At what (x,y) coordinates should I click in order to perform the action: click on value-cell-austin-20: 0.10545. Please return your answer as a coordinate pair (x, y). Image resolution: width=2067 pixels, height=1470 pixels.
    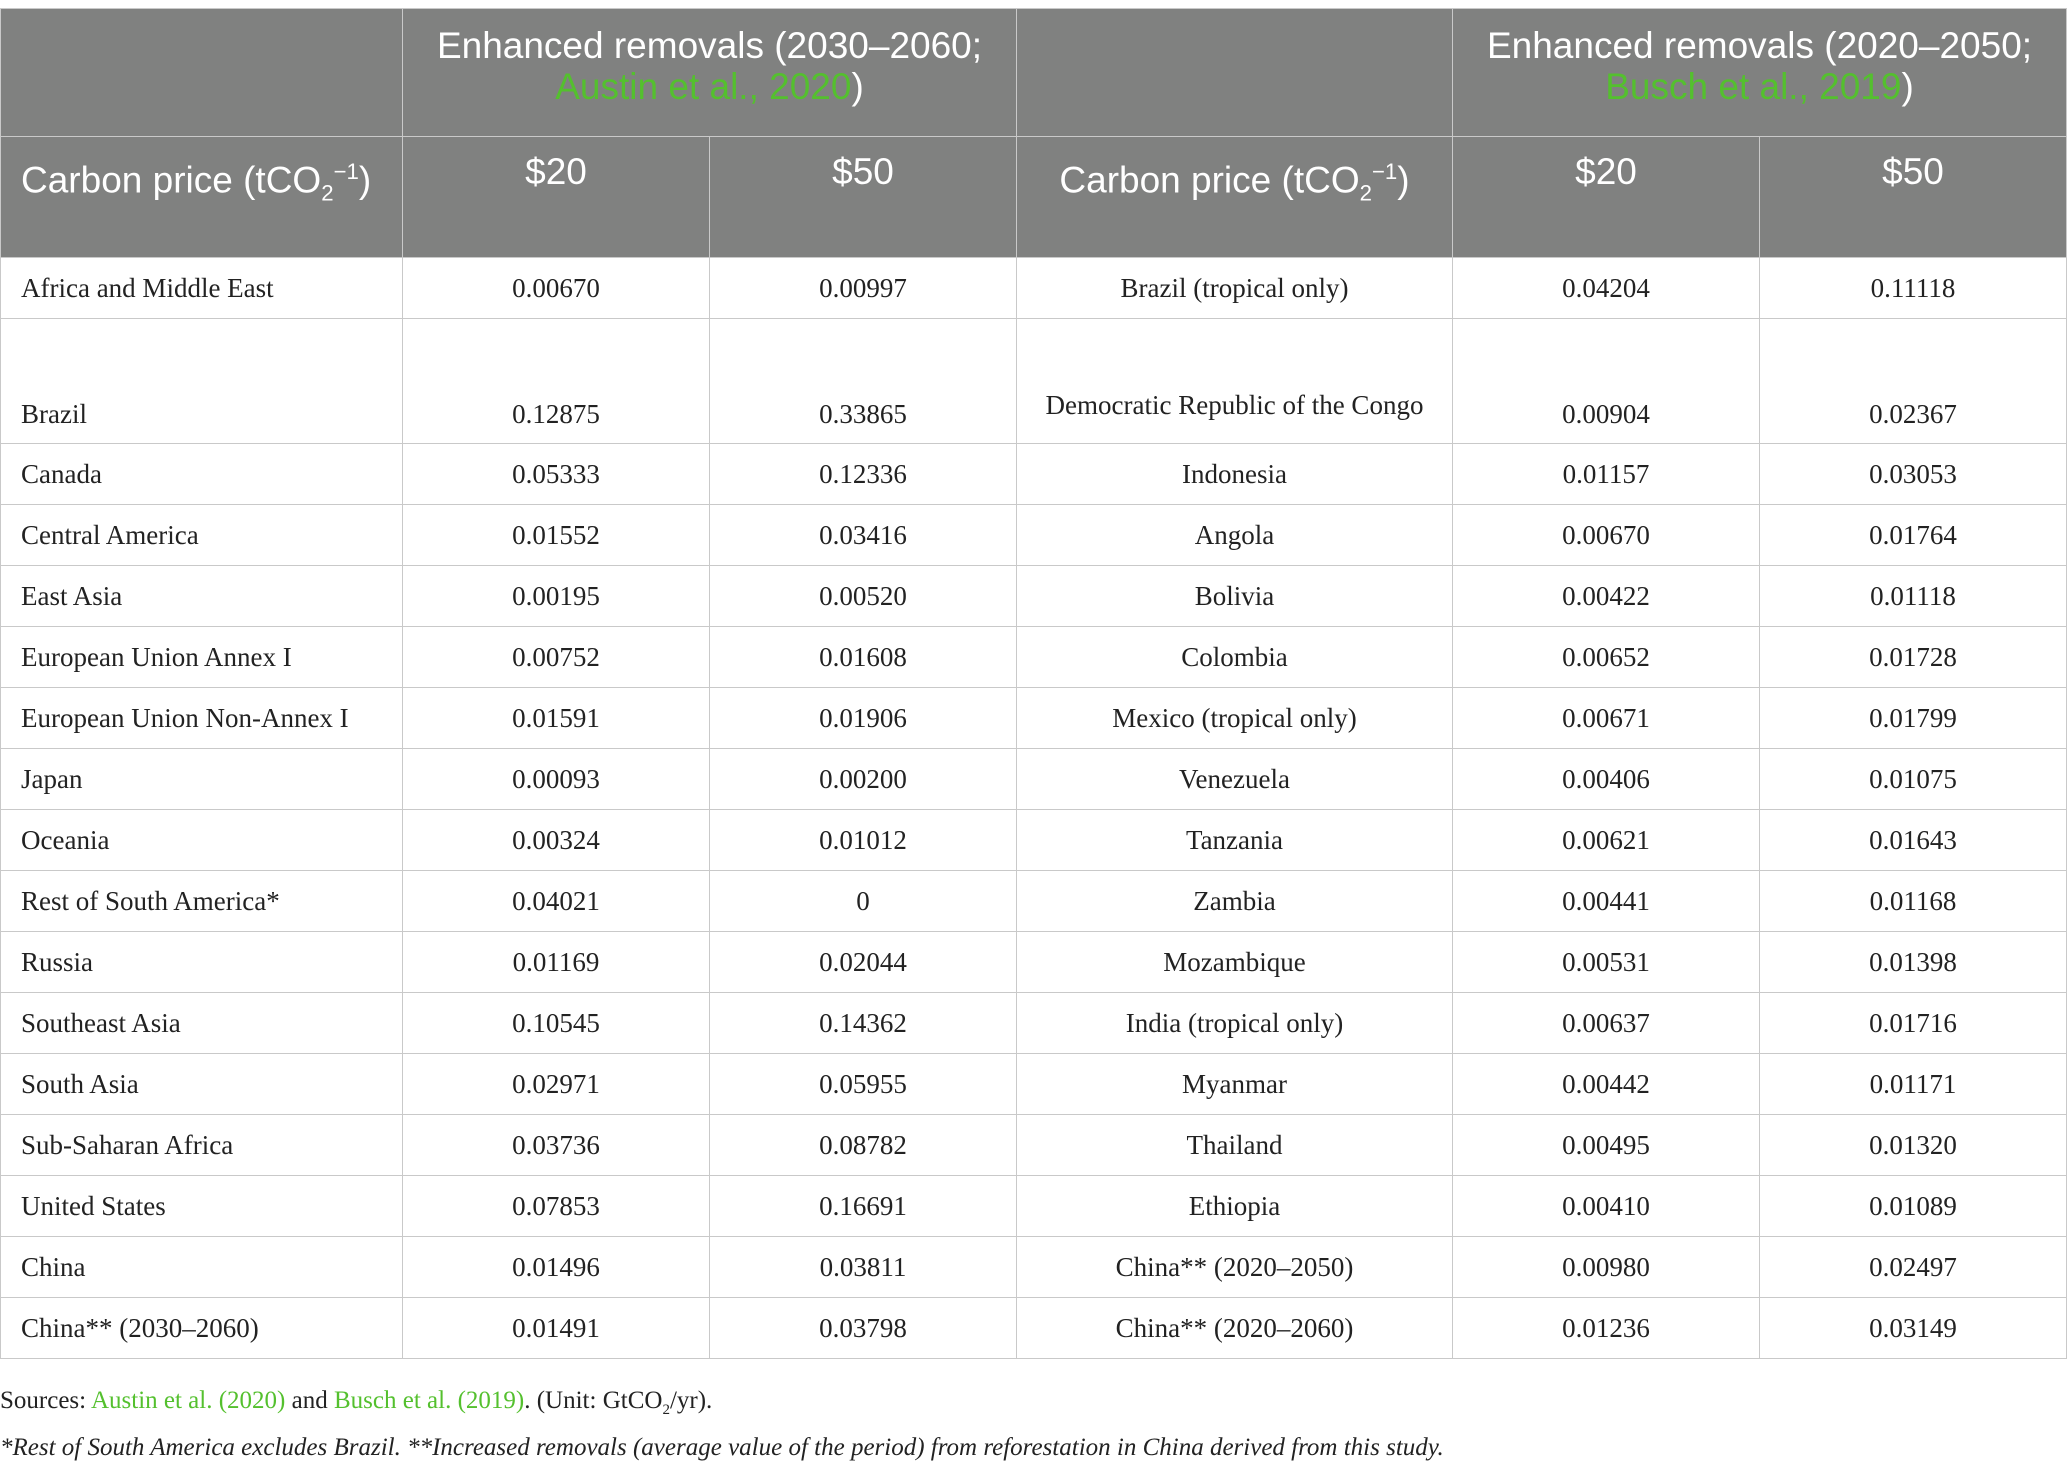
    Looking at the image, I should click on (556, 1023).